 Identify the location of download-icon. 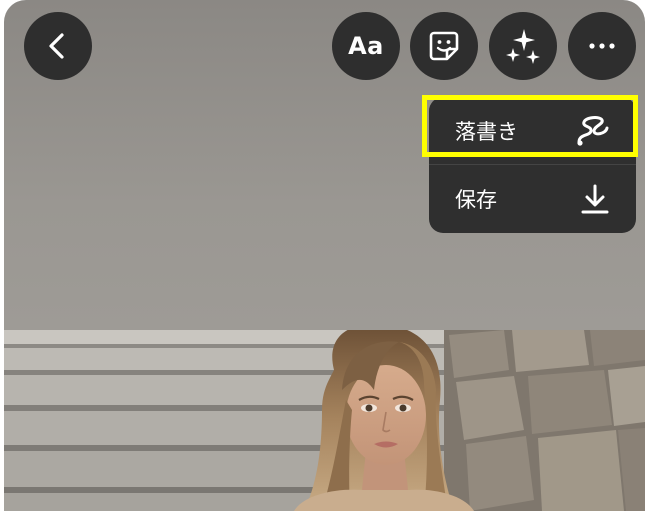
(595, 199).